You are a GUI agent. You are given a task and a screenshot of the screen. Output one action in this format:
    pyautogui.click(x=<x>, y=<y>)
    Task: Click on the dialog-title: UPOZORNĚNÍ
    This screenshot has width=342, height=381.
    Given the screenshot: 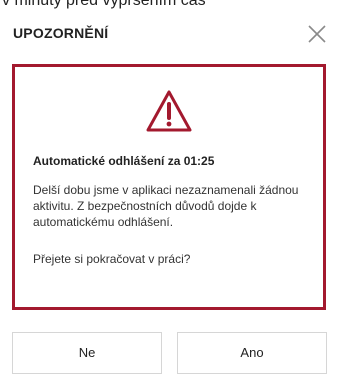 What is the action you would take?
    pyautogui.click(x=61, y=33)
    